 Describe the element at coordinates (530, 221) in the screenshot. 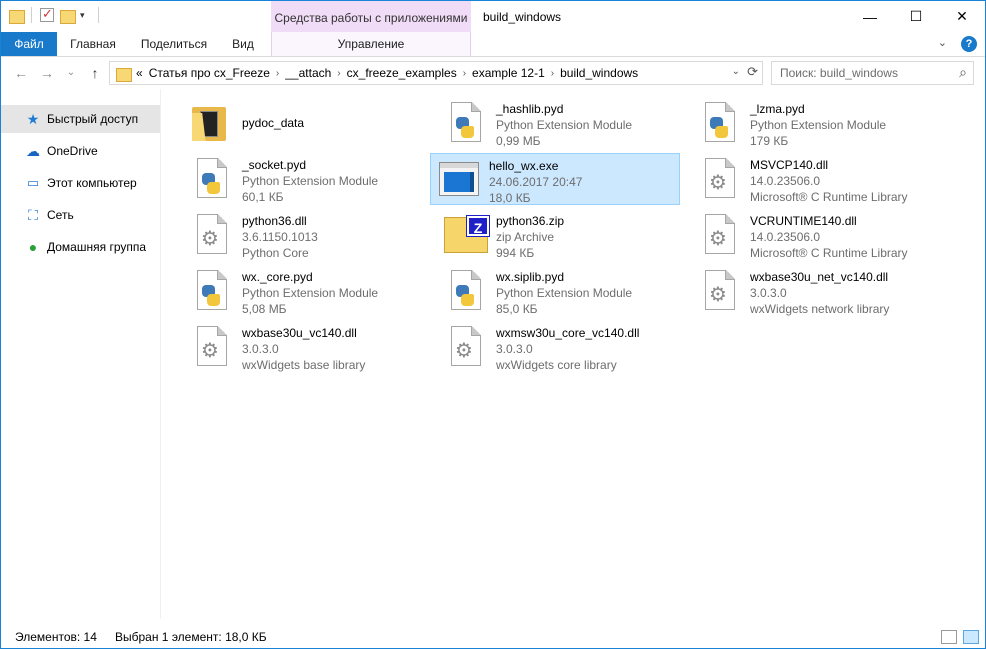

I see `file-name: python36.zip` at that location.